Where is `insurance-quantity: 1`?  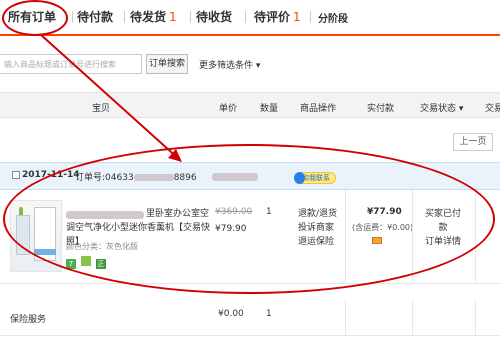 insurance-quantity: 1 is located at coordinates (269, 314).